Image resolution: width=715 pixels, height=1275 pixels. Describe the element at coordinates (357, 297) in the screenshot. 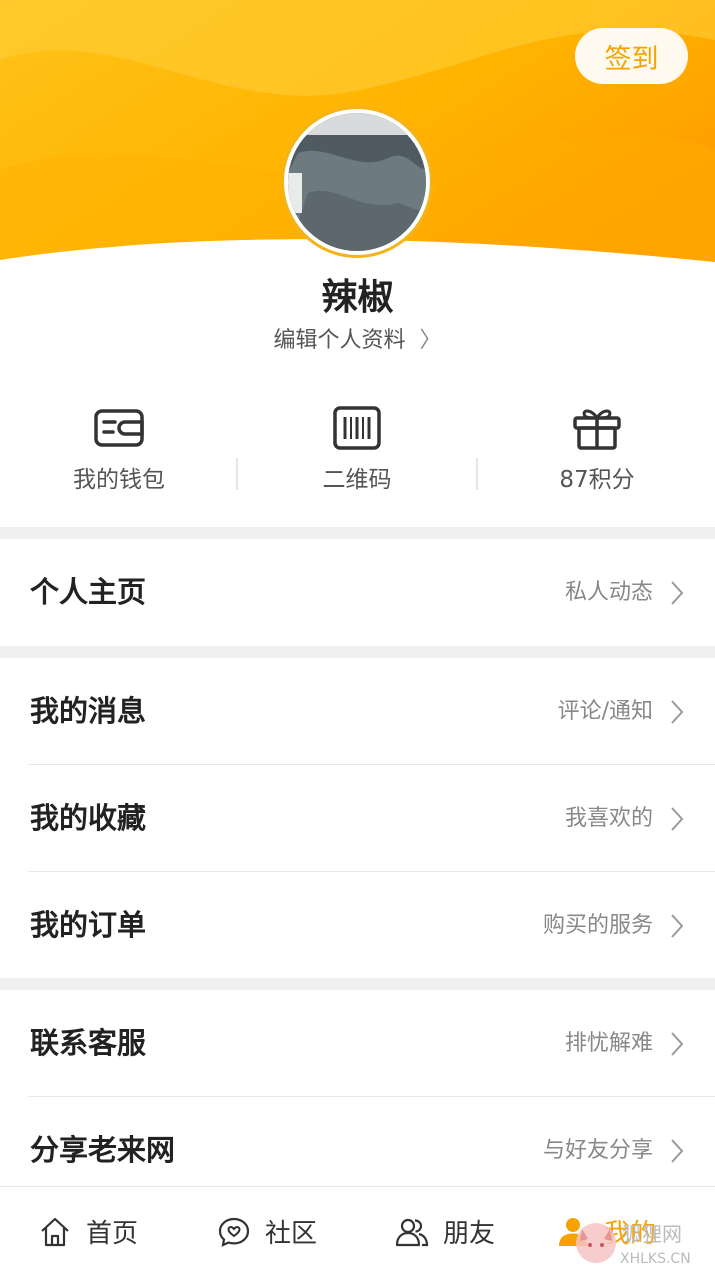

I see `username: 辣椒` at that location.